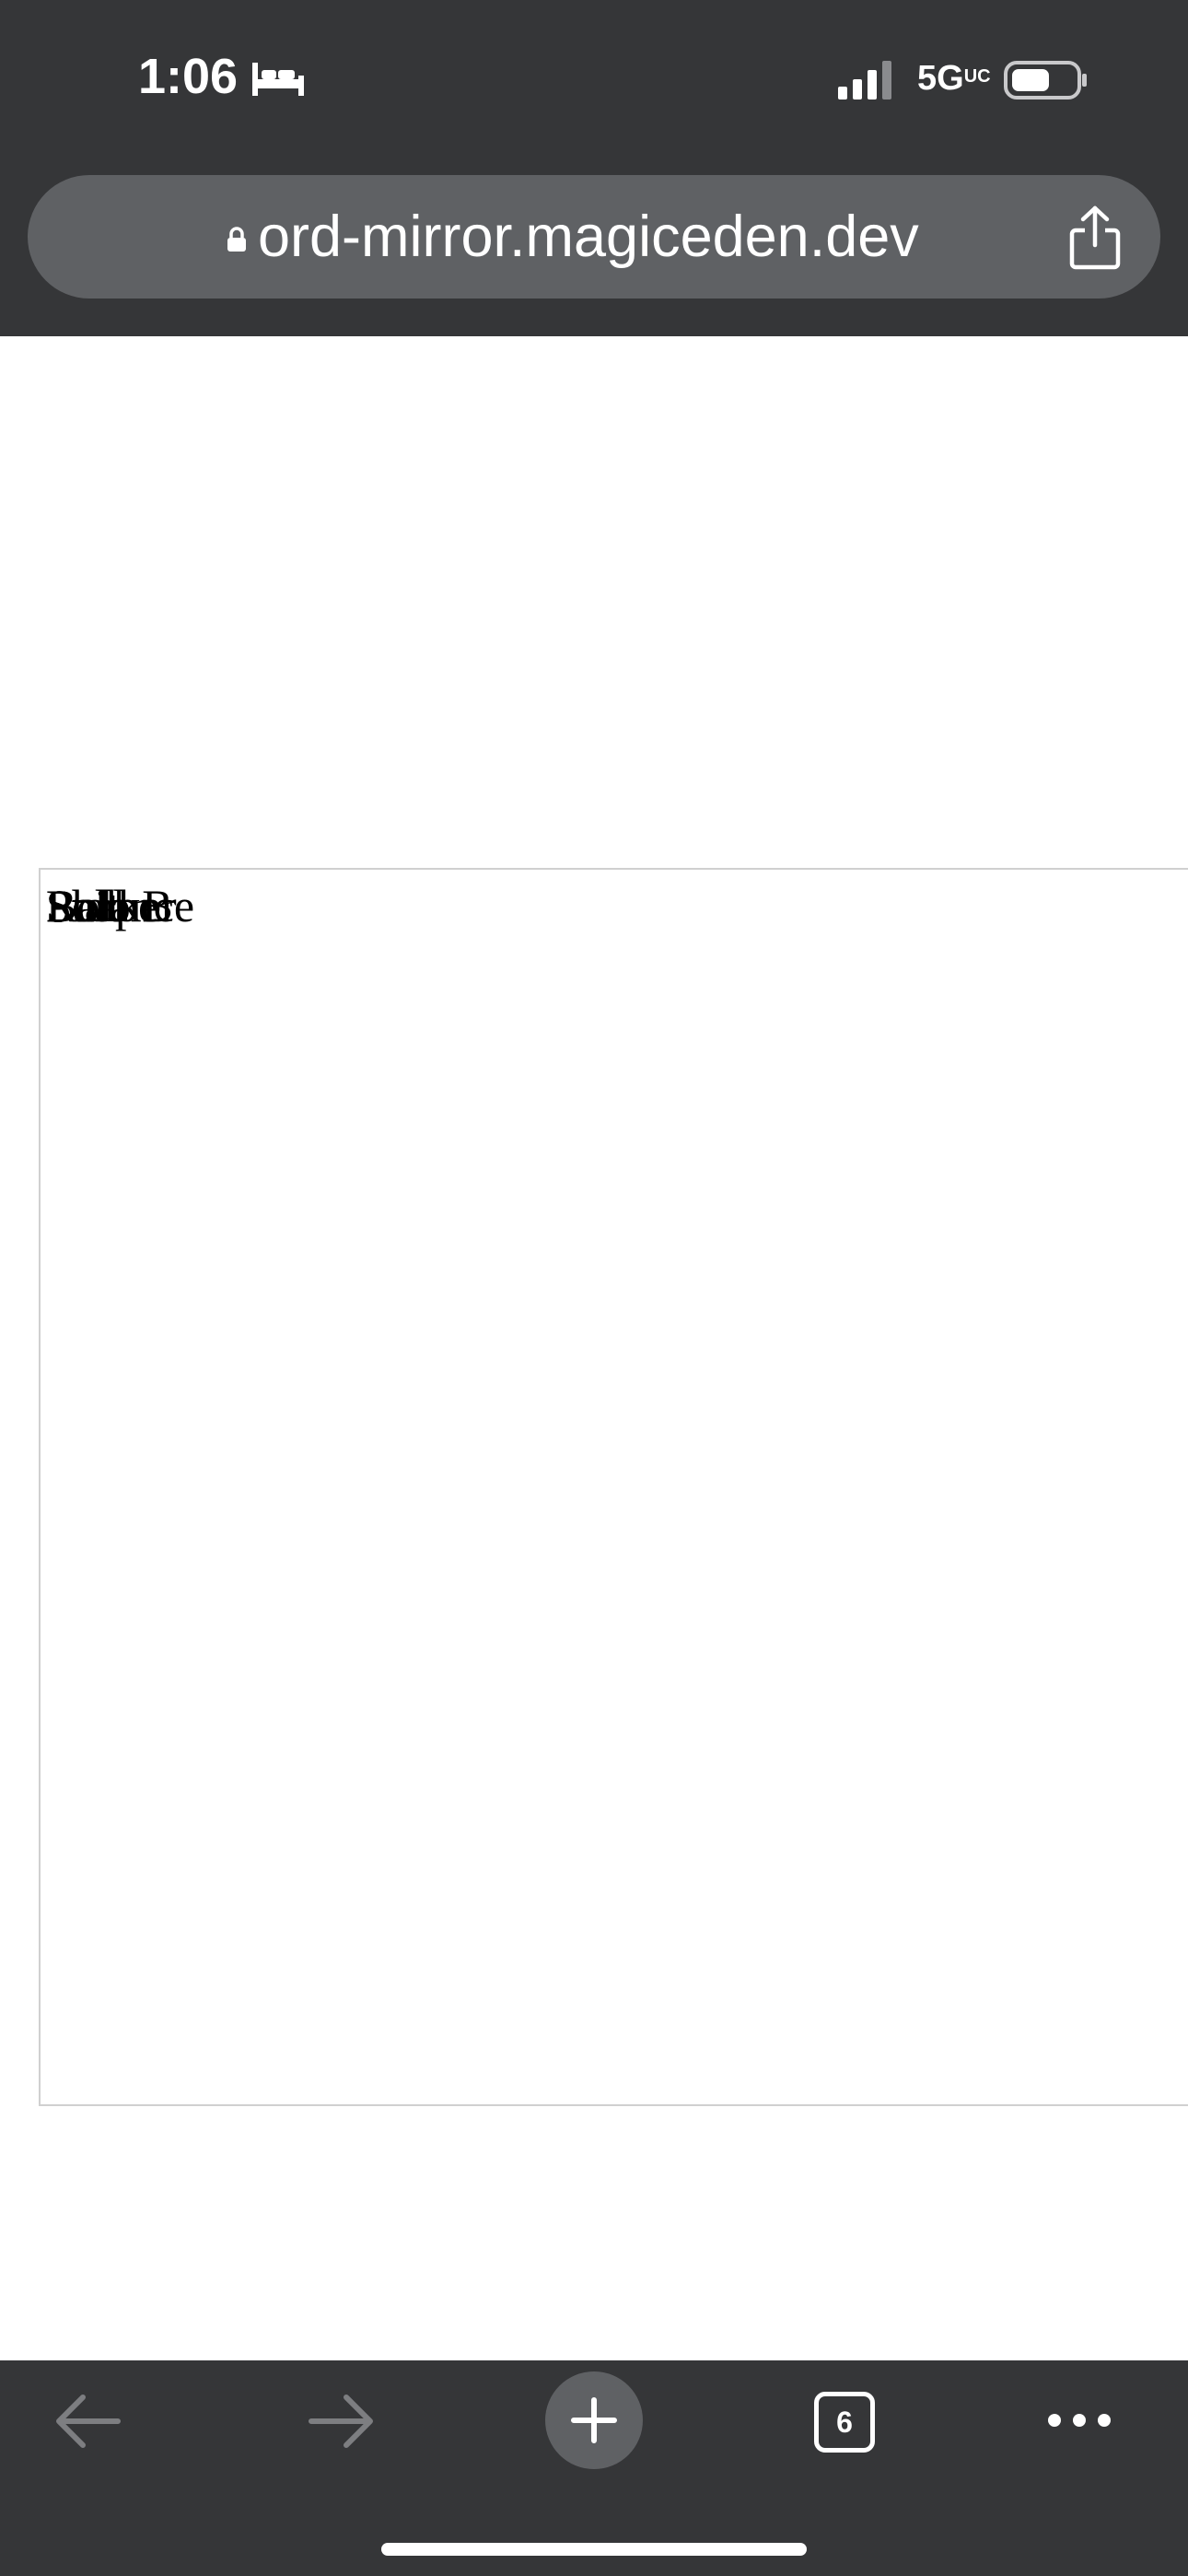 The width and height of the screenshot is (1188, 2576). I want to click on plus-icon, so click(594, 2420).